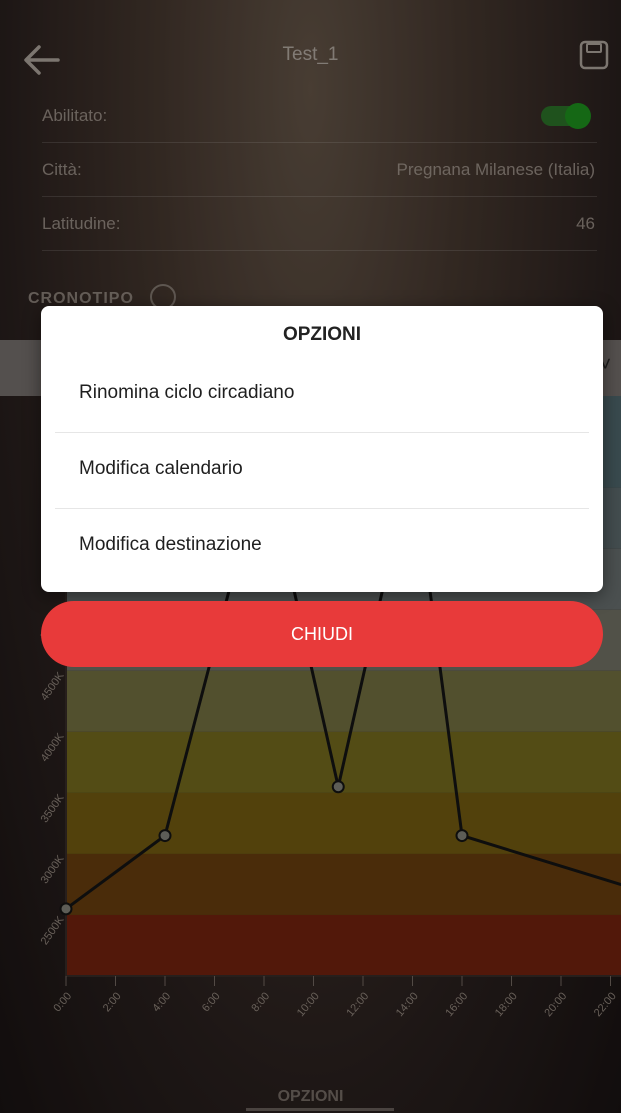  What do you see at coordinates (322, 470) in the screenshot?
I see `menu-item-edit-calendar: Modifica calendario` at bounding box center [322, 470].